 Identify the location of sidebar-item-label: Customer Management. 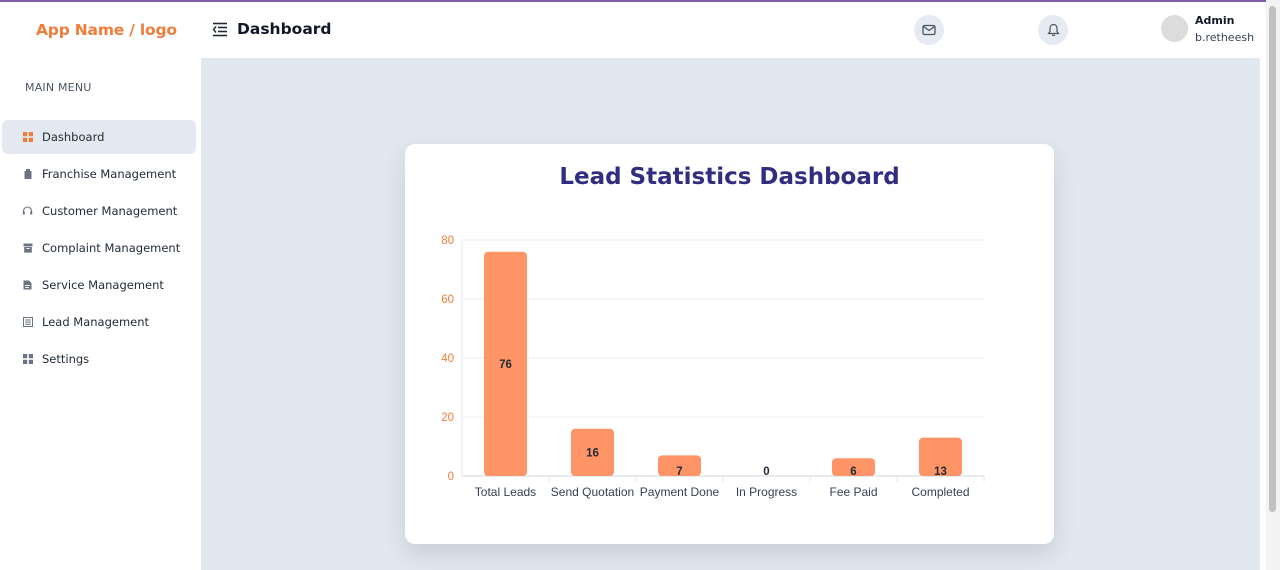
(110, 211).